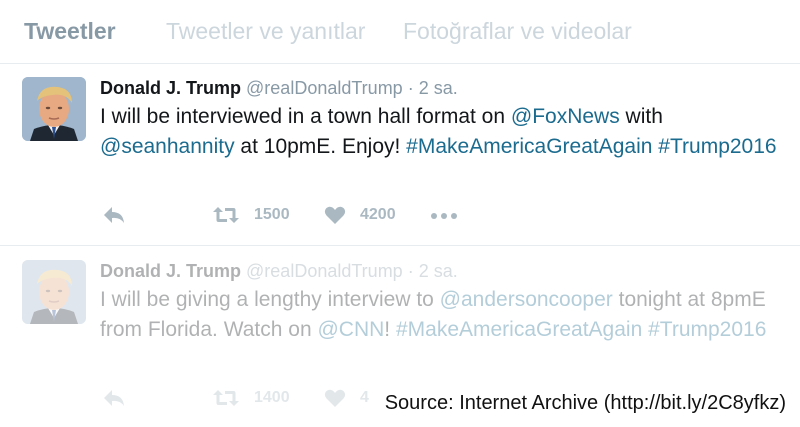 The height and width of the screenshot is (427, 800). Describe the element at coordinates (167, 146) in the screenshot. I see `mention-link: @seanhannity` at that location.